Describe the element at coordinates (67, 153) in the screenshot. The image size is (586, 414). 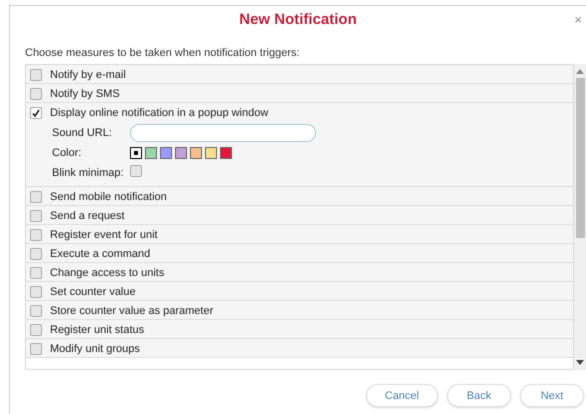
I see `field-label: Color:` at that location.